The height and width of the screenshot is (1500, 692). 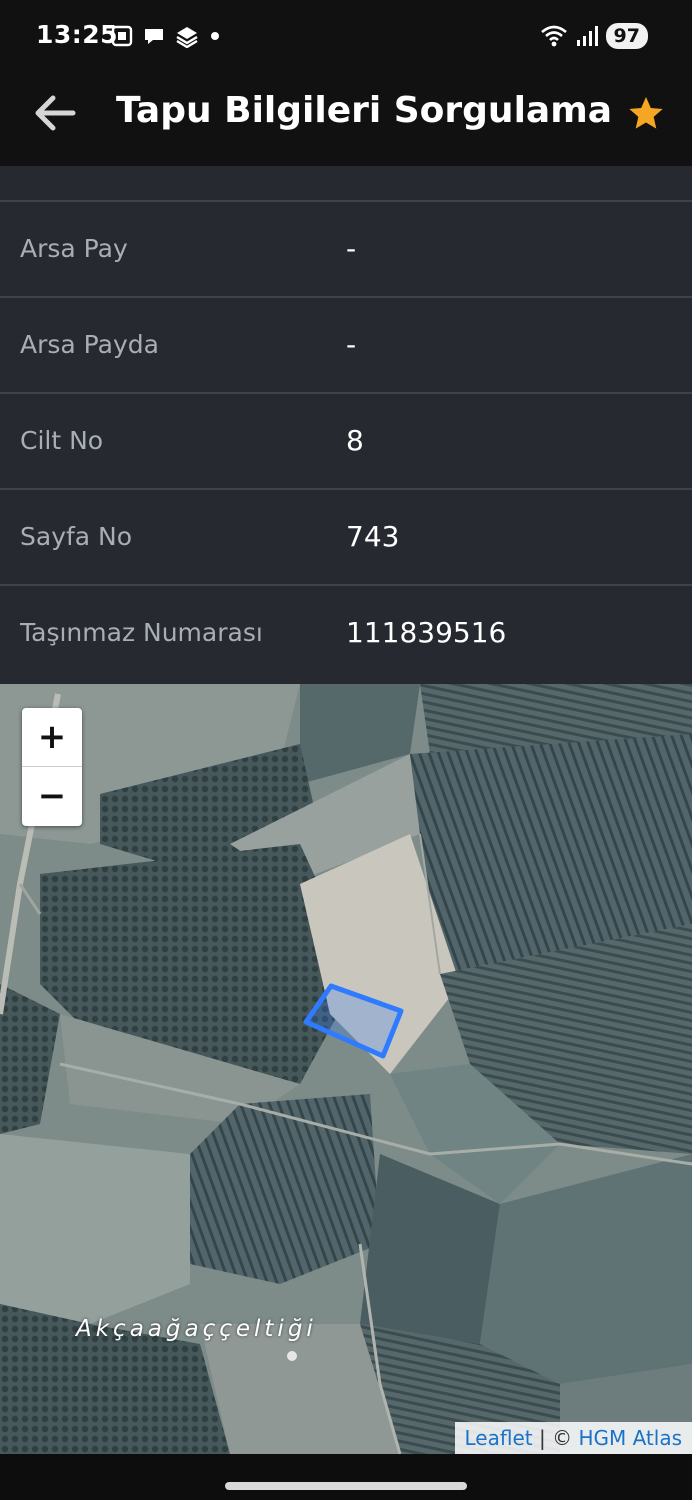 I want to click on system-icons: 97, so click(x=594, y=36).